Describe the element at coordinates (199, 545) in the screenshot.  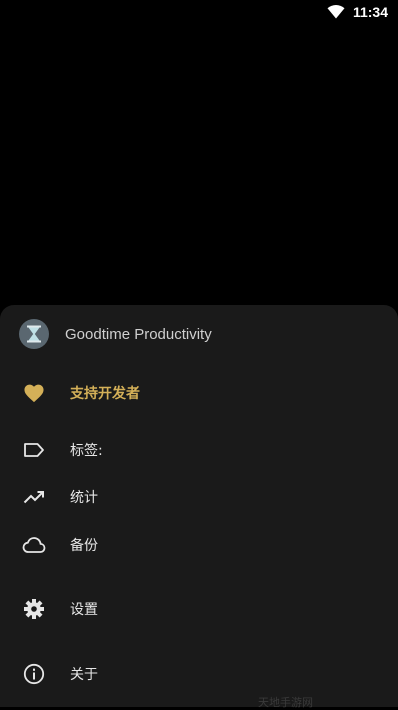
I see `menu-item-backup: 备份` at that location.